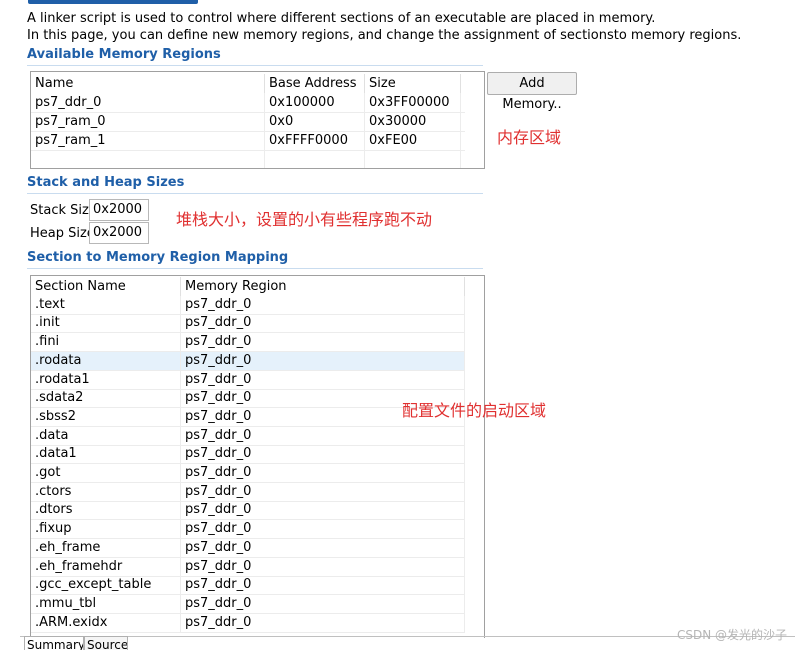  What do you see at coordinates (106, 342) in the screenshot?
I see `section-name: .fini` at bounding box center [106, 342].